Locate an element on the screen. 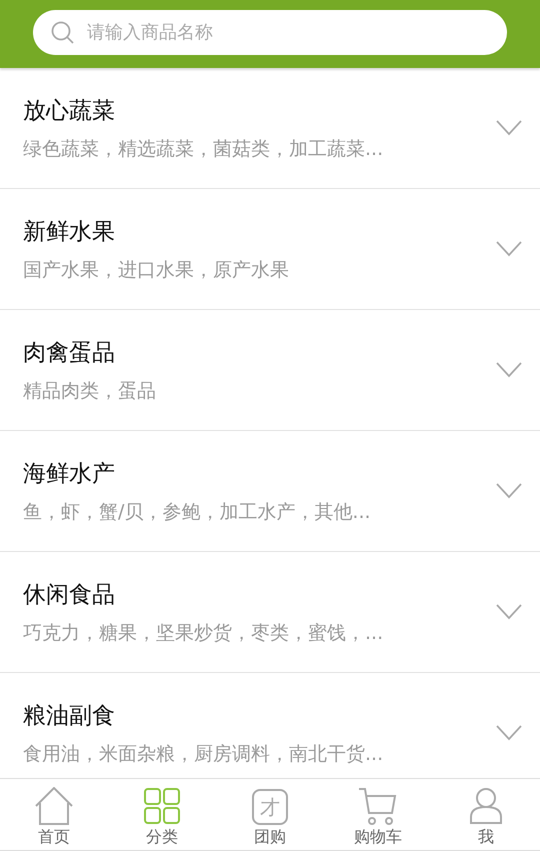 This screenshot has width=540, height=851. tab-bar-item: 分类 is located at coordinates (162, 814).